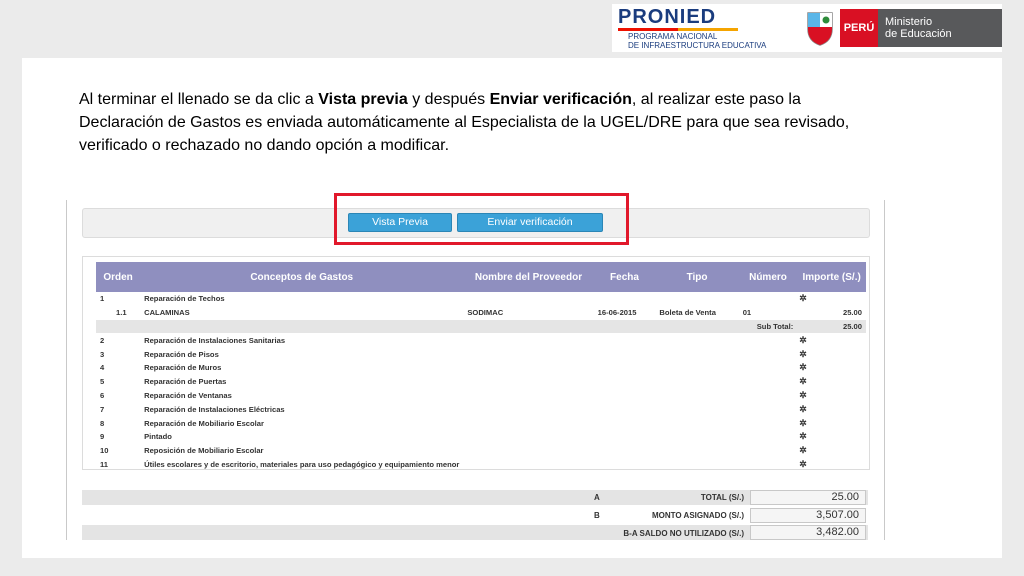 The image size is (1024, 576). Describe the element at coordinates (118, 326) in the screenshot. I see `cell-orden` at that location.